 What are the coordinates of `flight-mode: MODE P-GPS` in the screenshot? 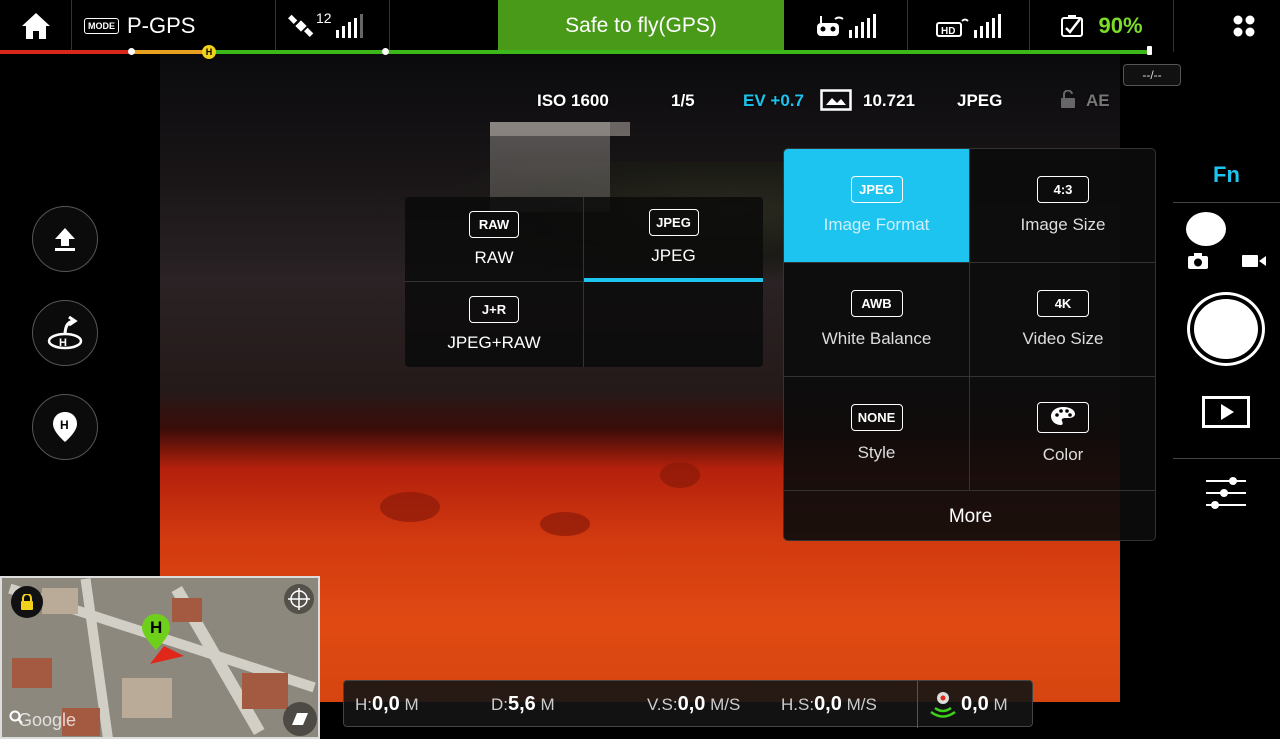 It's located at (174, 26).